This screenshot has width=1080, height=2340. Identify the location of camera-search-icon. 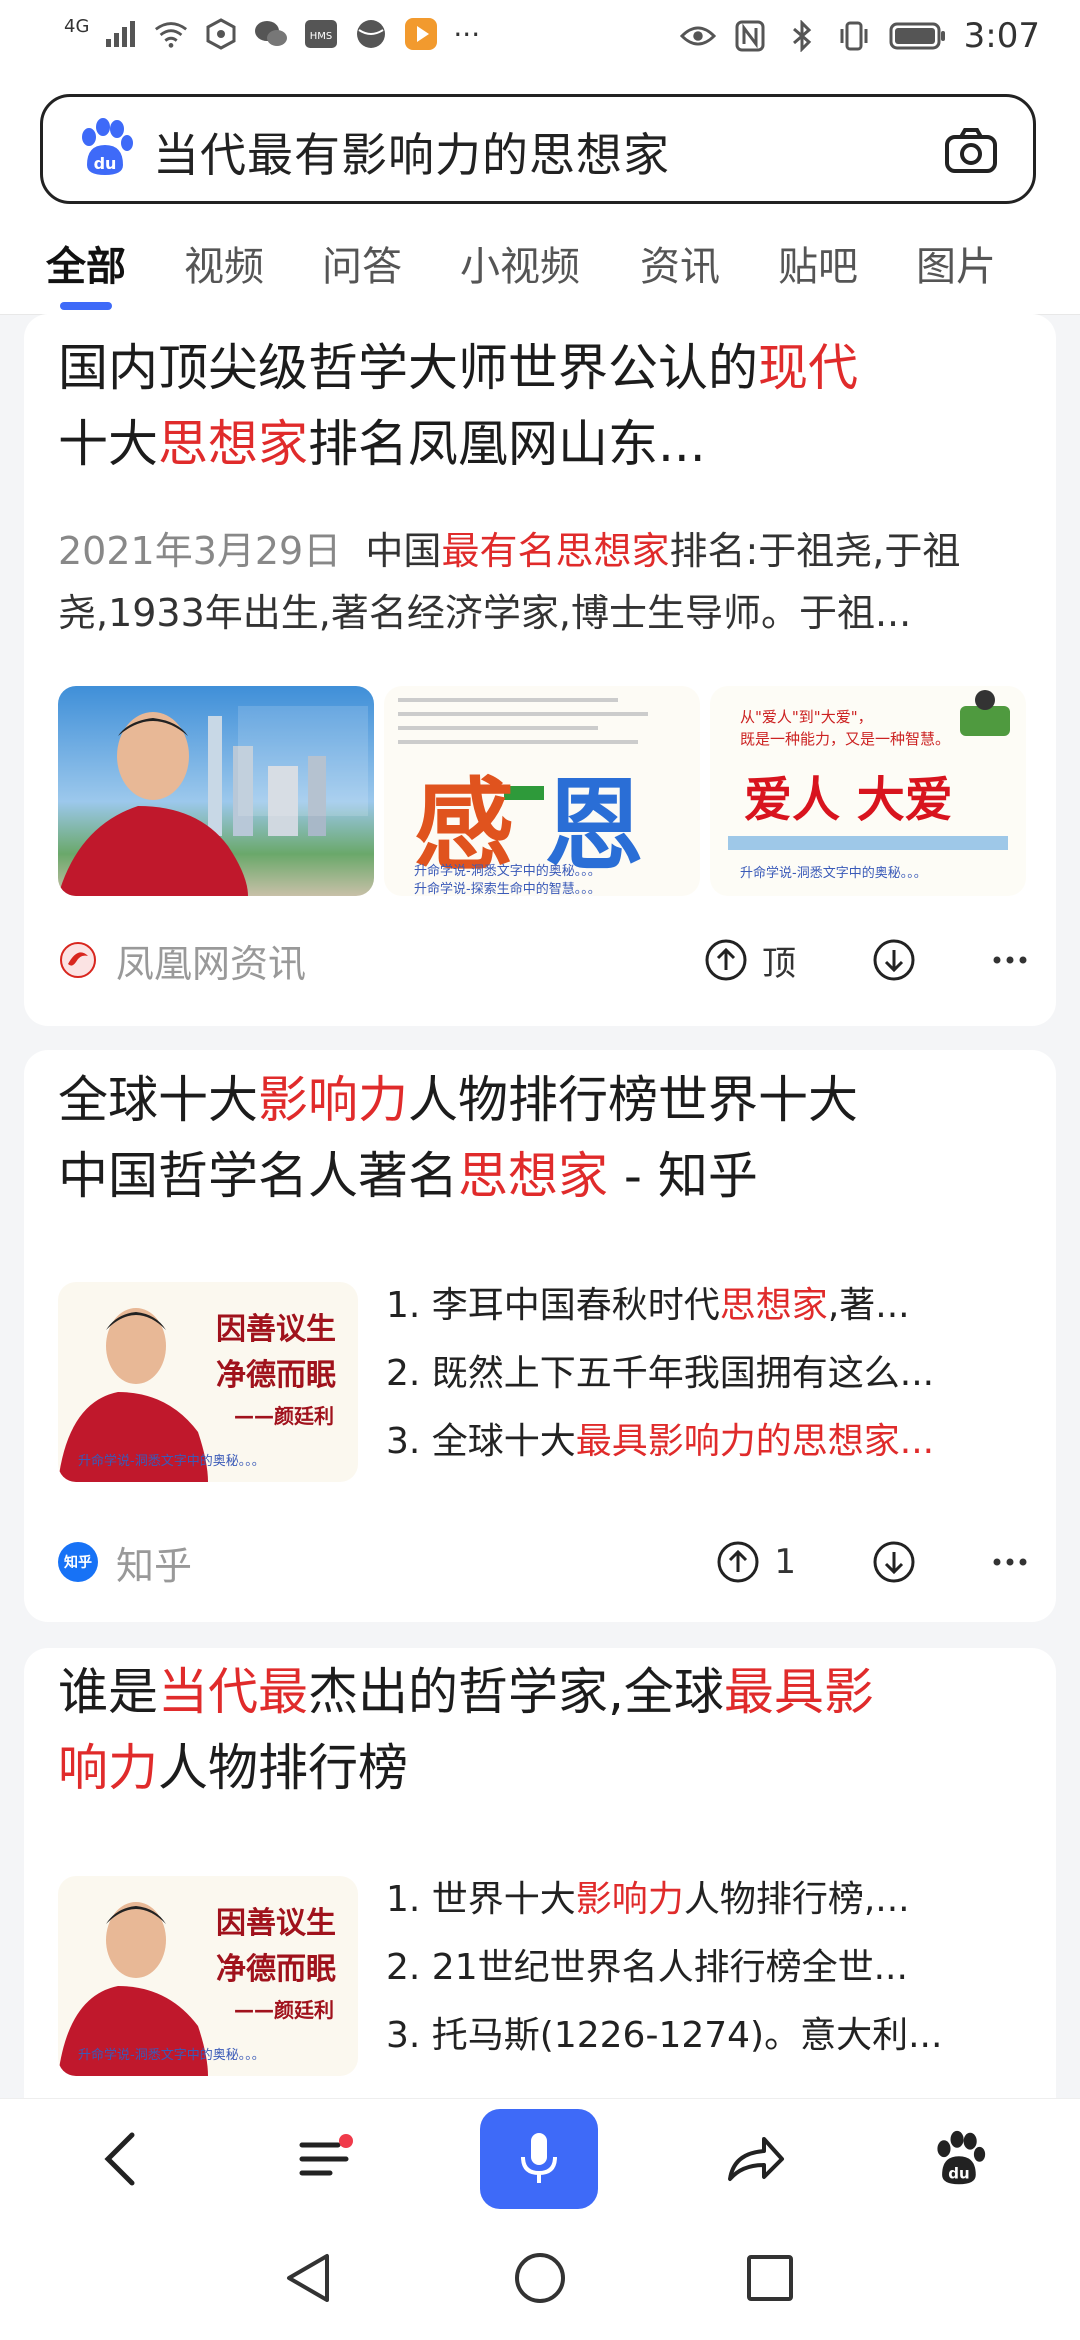
(971, 151).